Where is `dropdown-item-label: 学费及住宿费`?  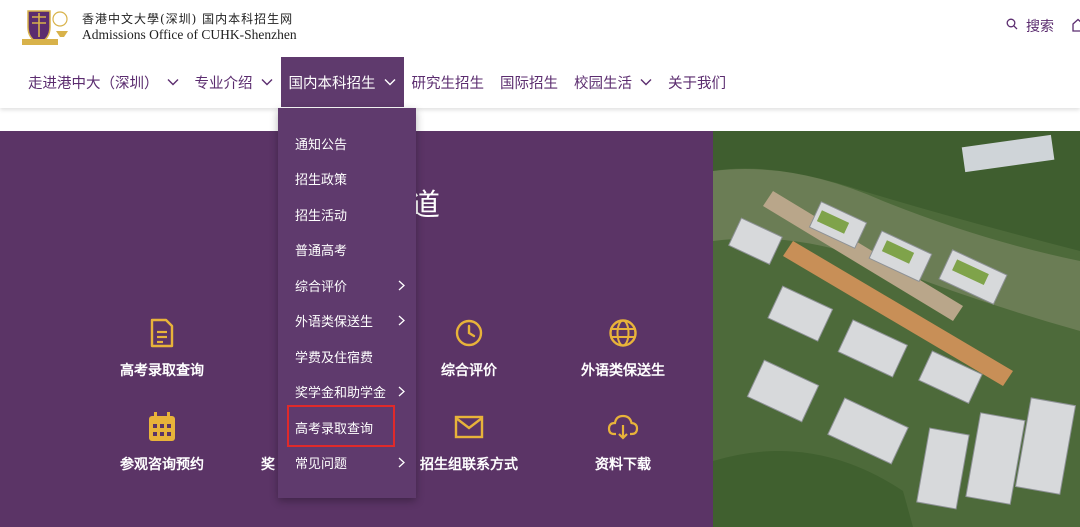 dropdown-item-label: 学费及住宿费 is located at coordinates (334, 358).